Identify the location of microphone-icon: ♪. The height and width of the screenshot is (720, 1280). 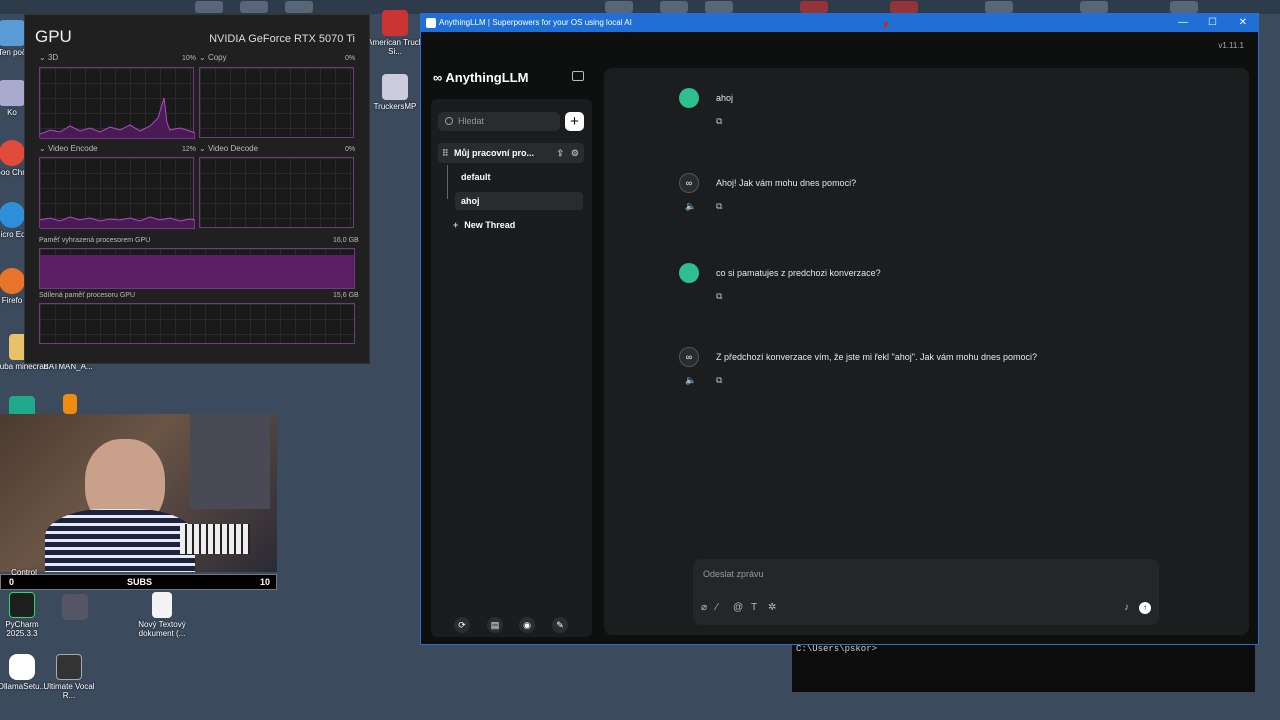
(1126, 607).